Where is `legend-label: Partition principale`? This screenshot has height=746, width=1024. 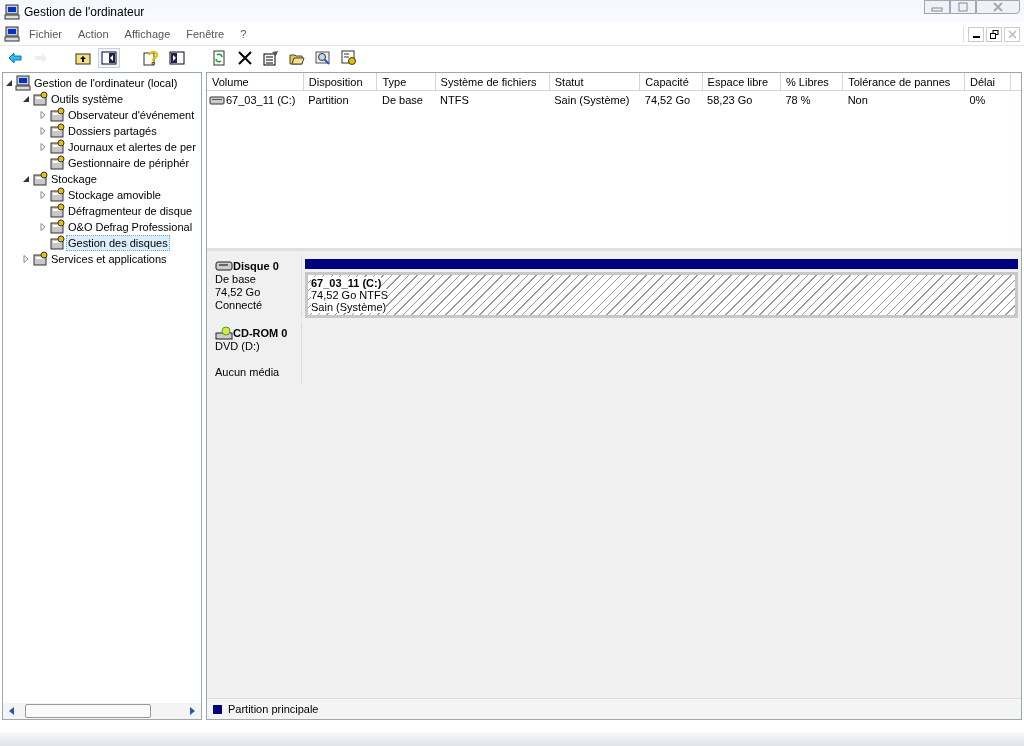
legend-label: Partition principale is located at coordinates (273, 709).